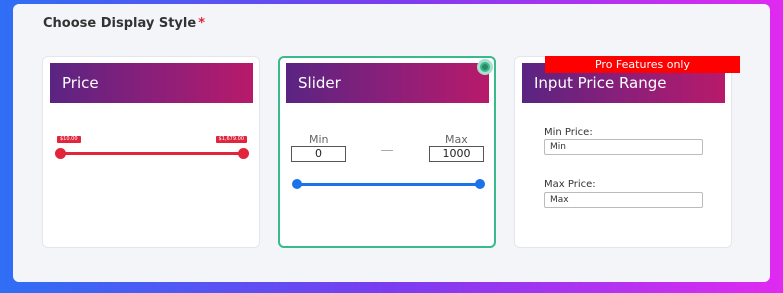 Image resolution: width=783 pixels, height=293 pixels. I want to click on section-title: Choose Display Style *, so click(124, 23).